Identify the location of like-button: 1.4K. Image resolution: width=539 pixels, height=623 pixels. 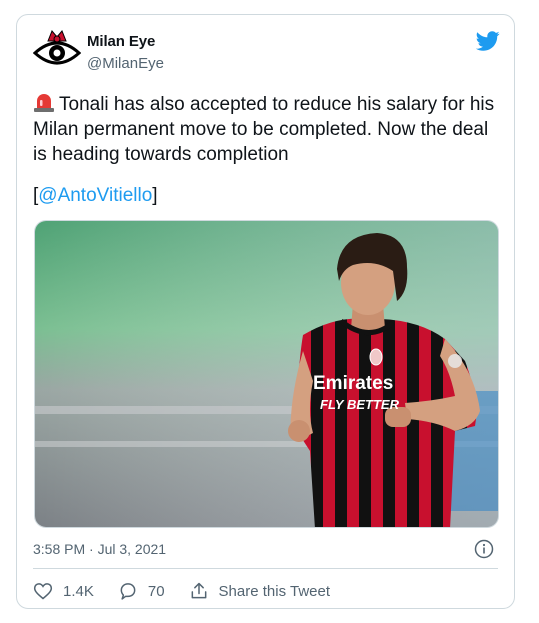
(63, 591).